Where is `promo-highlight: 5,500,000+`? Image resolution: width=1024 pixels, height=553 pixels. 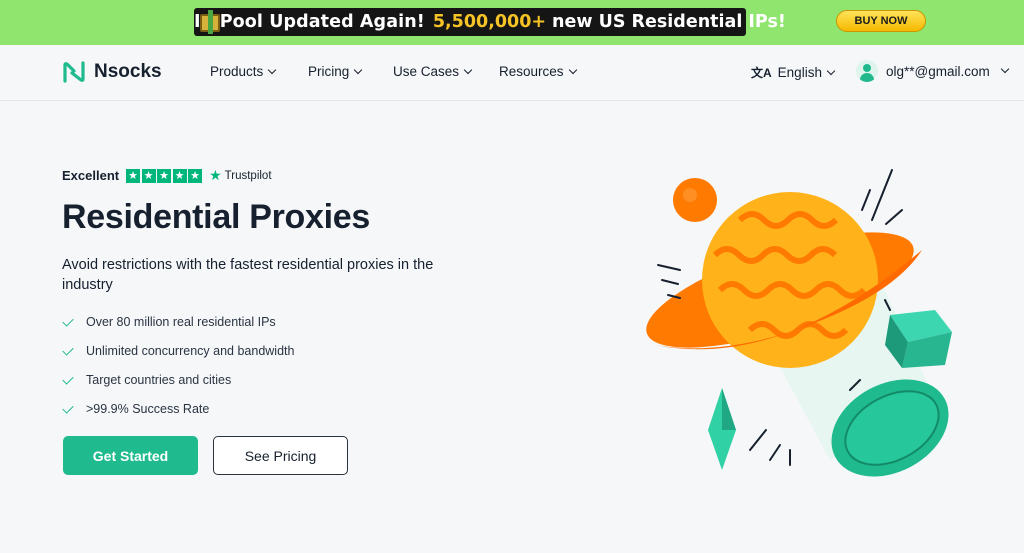
promo-highlight: 5,500,000+ is located at coordinates (489, 22).